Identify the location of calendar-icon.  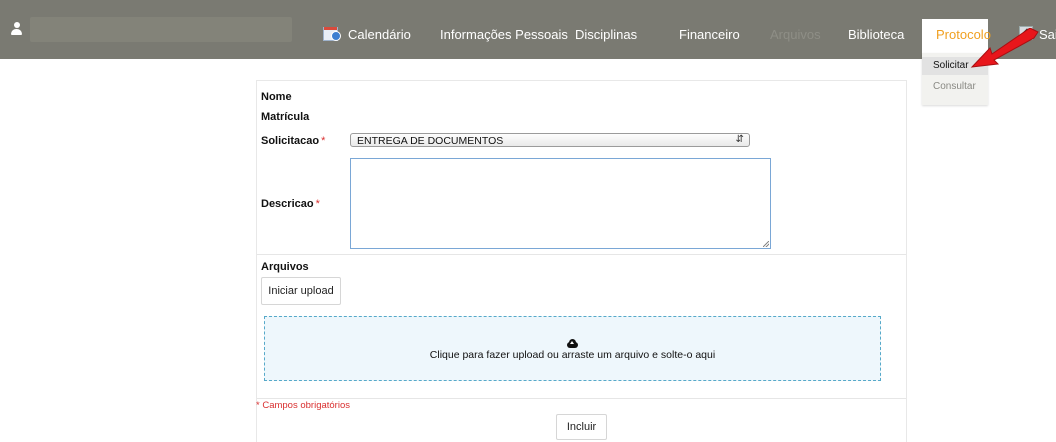
(332, 33).